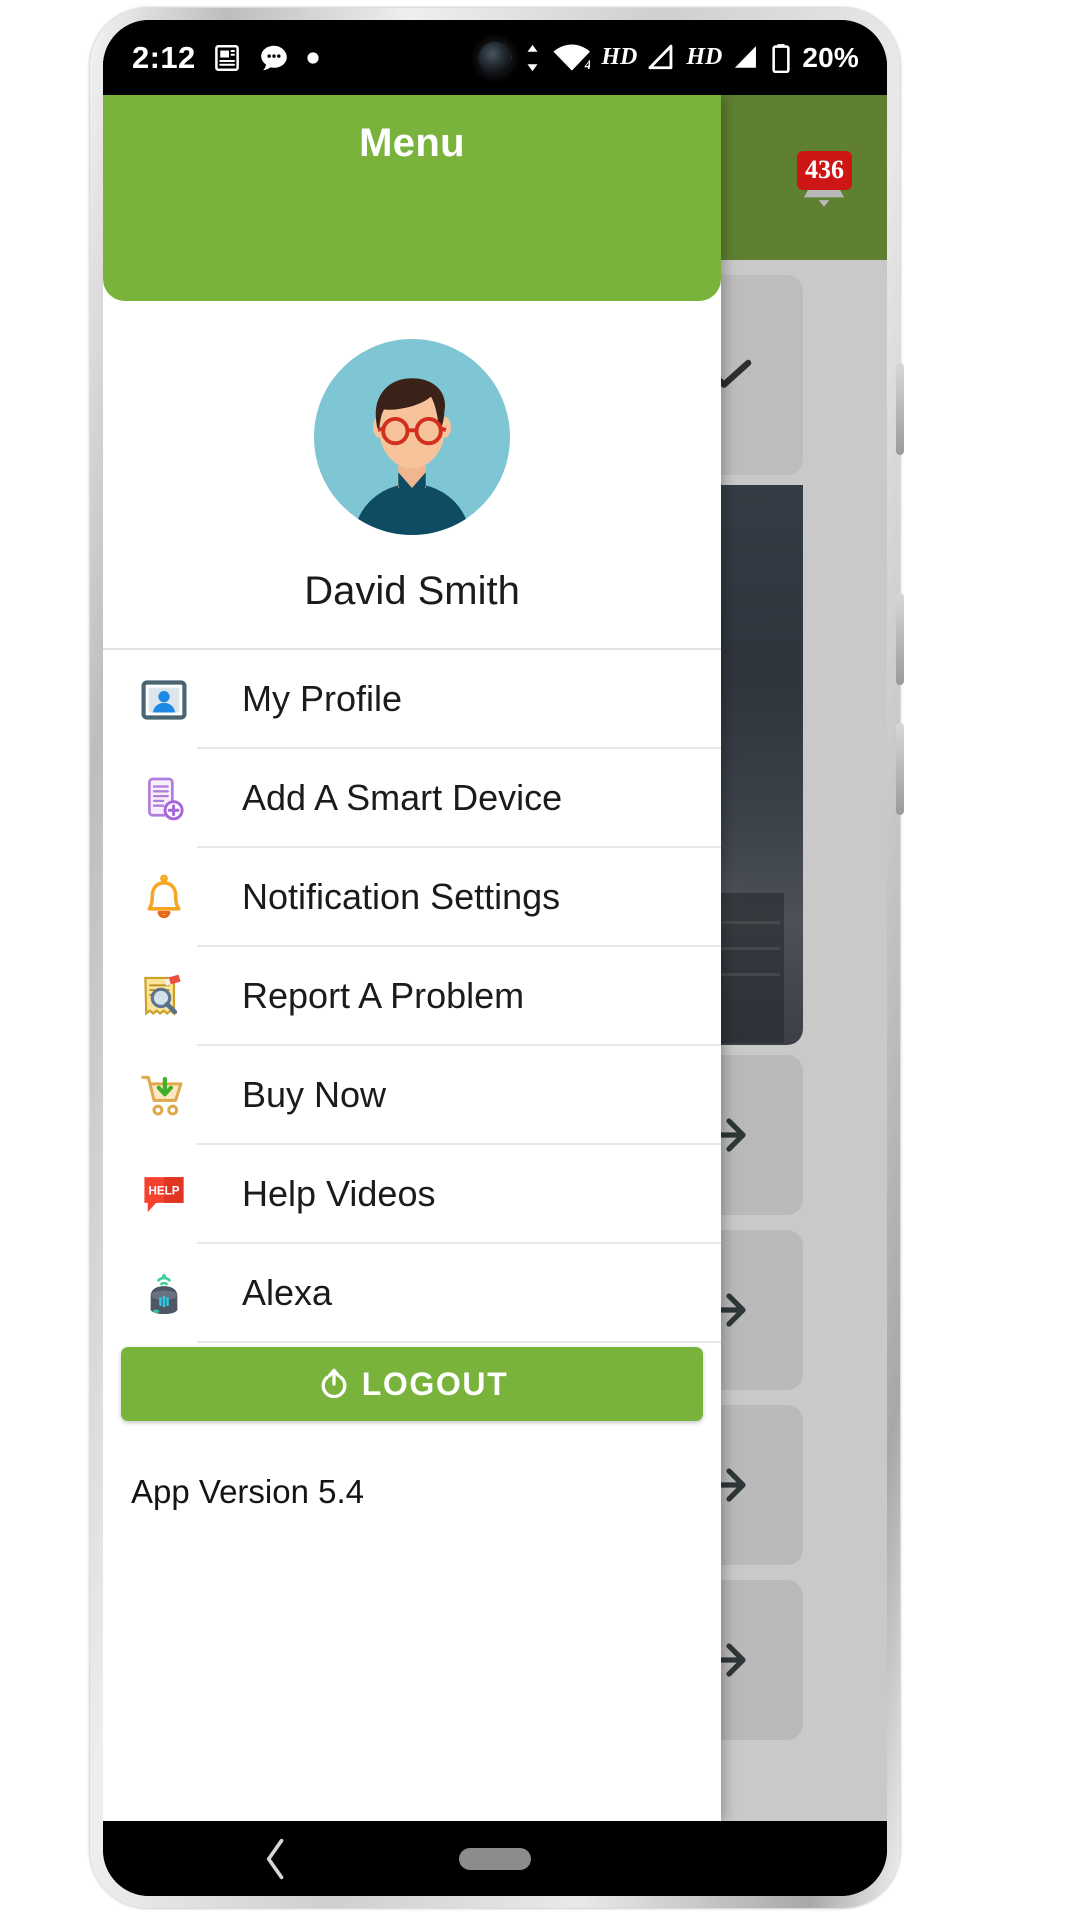 The height and width of the screenshot is (1920, 1080). I want to click on front-camera, so click(495, 58).